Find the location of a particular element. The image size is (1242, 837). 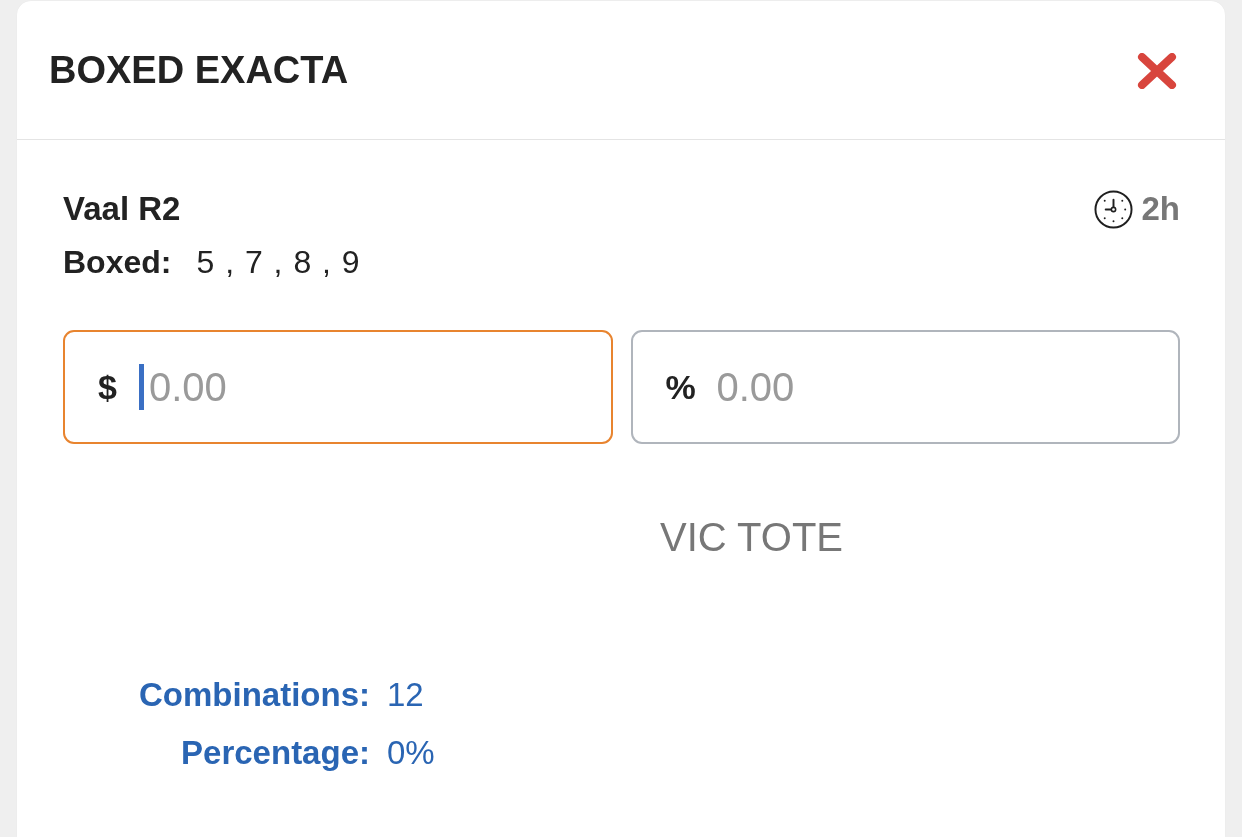

boxed-label: Boxed: is located at coordinates (117, 262).